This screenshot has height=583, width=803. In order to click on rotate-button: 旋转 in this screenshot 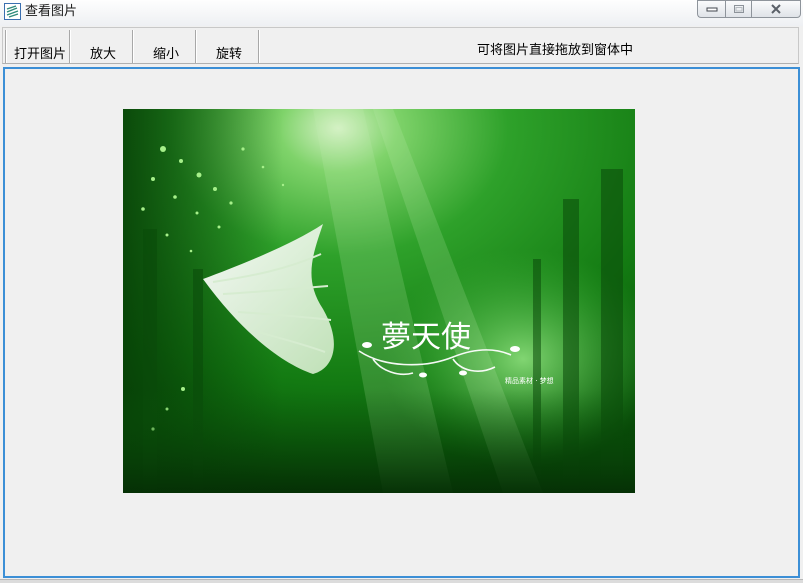, I will do `click(229, 46)`.